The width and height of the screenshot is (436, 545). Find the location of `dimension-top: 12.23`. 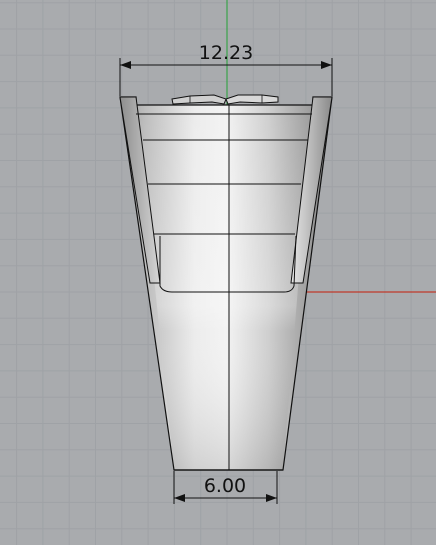

dimension-top: 12.23 is located at coordinates (226, 69).